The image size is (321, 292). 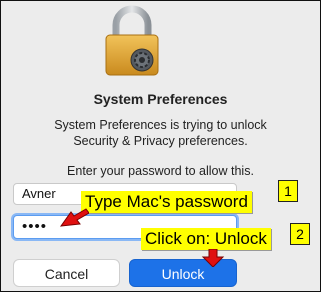 I want to click on message-line-1: System Preferences is trying to unlock, so click(x=160, y=125).